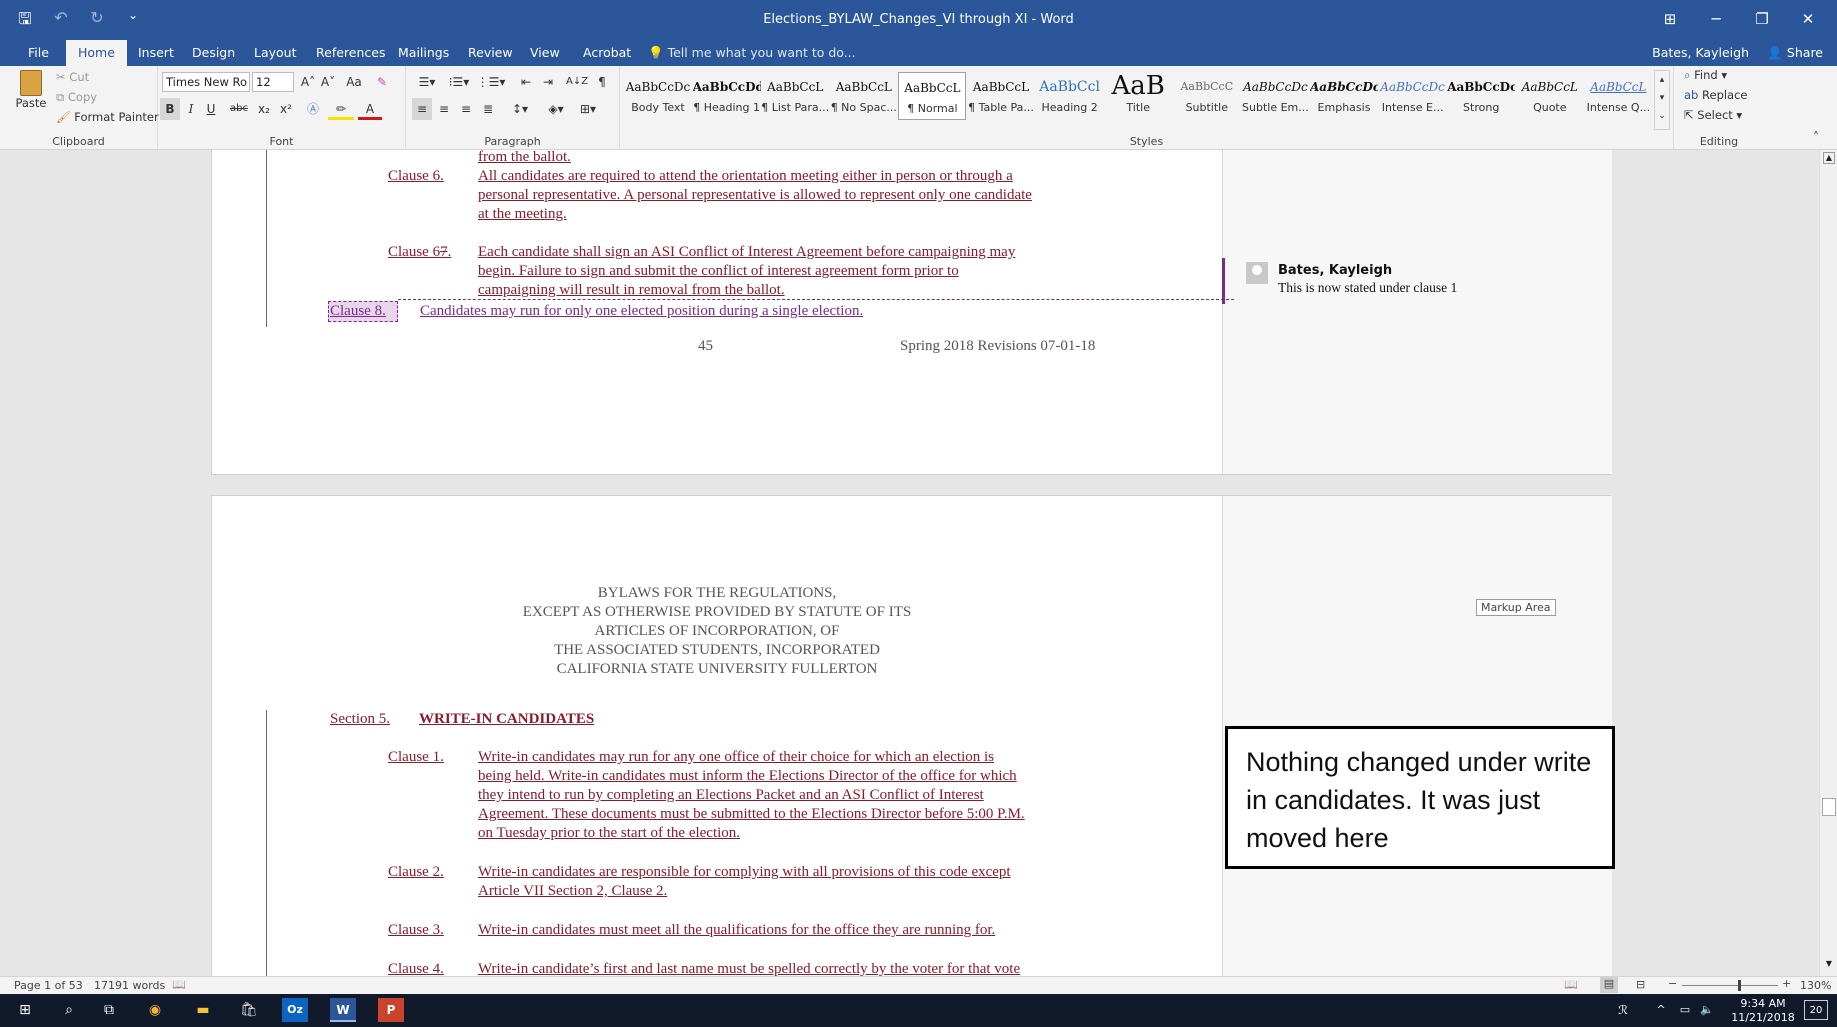  Describe the element at coordinates (1640, 984) in the screenshot. I see `web-layout-icon: ⊟` at that location.